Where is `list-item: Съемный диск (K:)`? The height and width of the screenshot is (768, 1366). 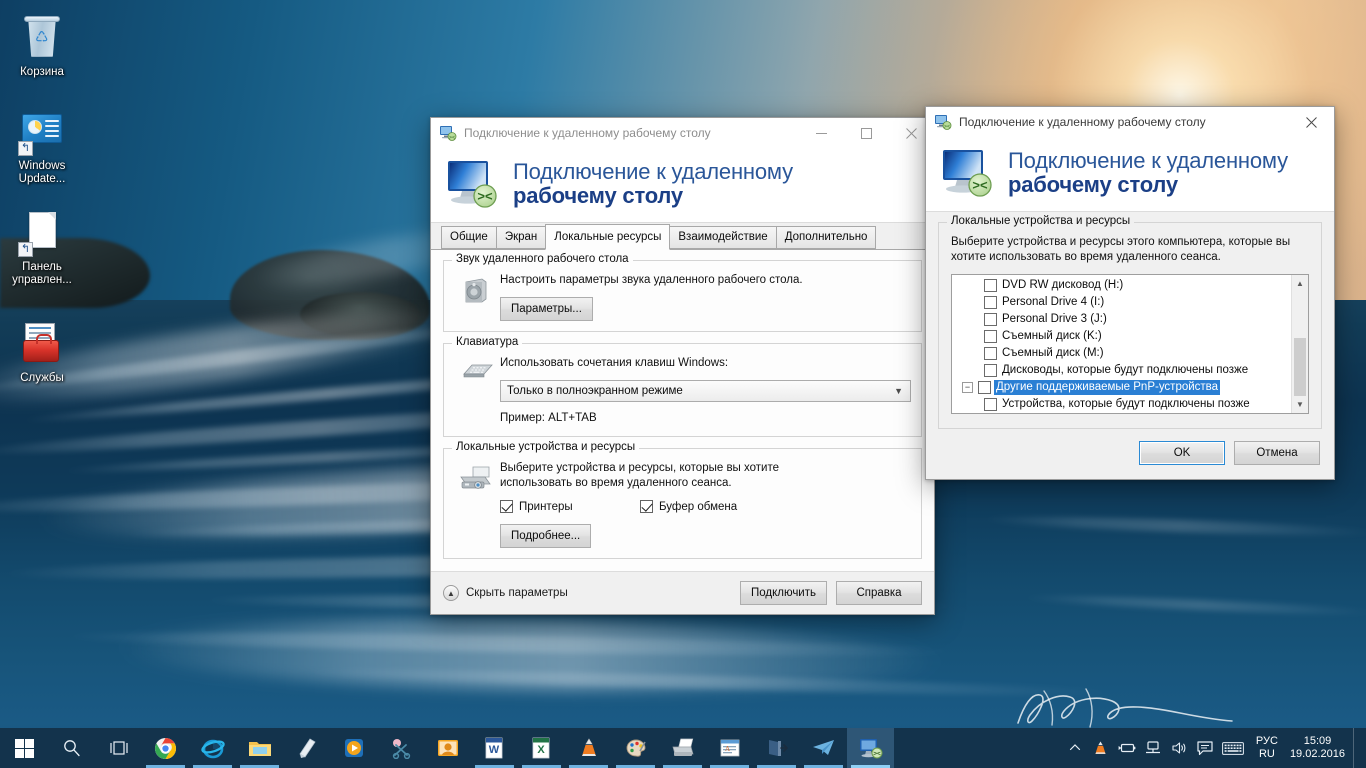 list-item: Съемный диск (K:) is located at coordinates (1121, 336).